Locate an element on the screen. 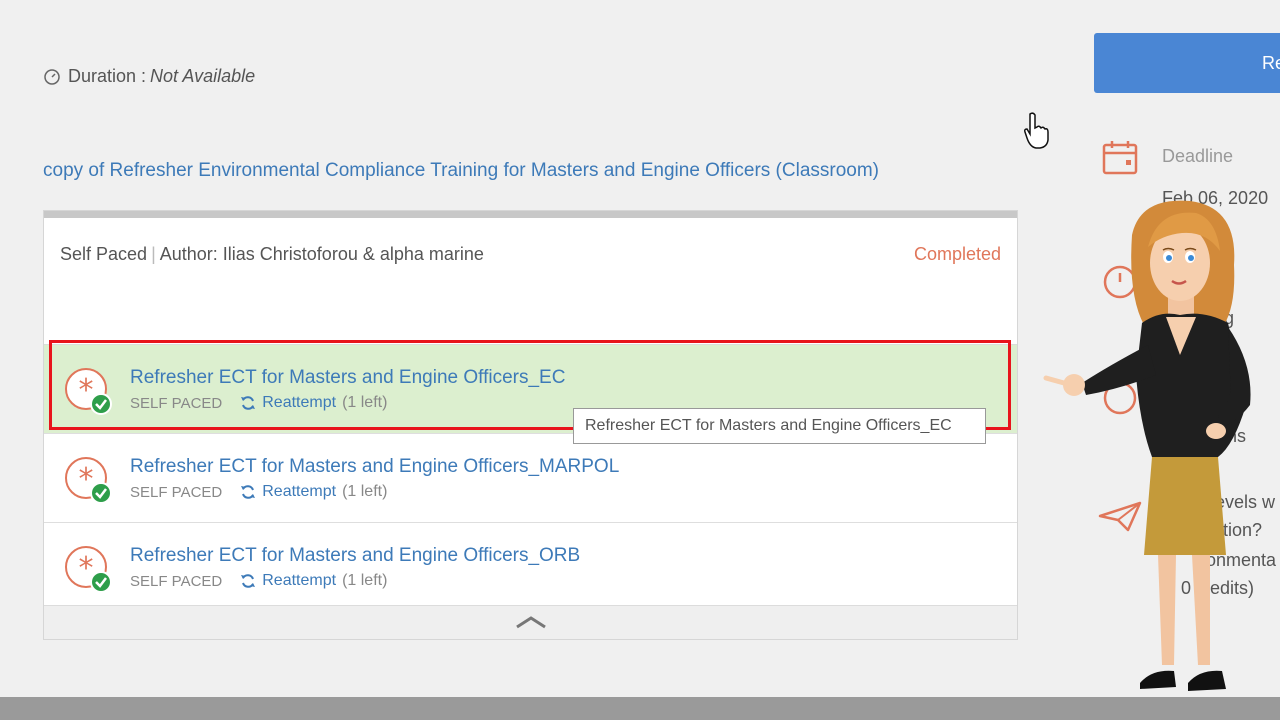 The width and height of the screenshot is (1280, 720). deadline-label: Deadline is located at coordinates (1198, 156).